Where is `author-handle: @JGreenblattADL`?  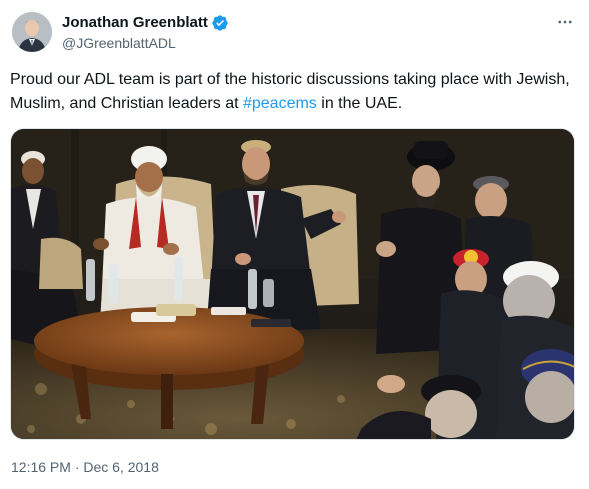 author-handle: @JGreenblattADL is located at coordinates (119, 43).